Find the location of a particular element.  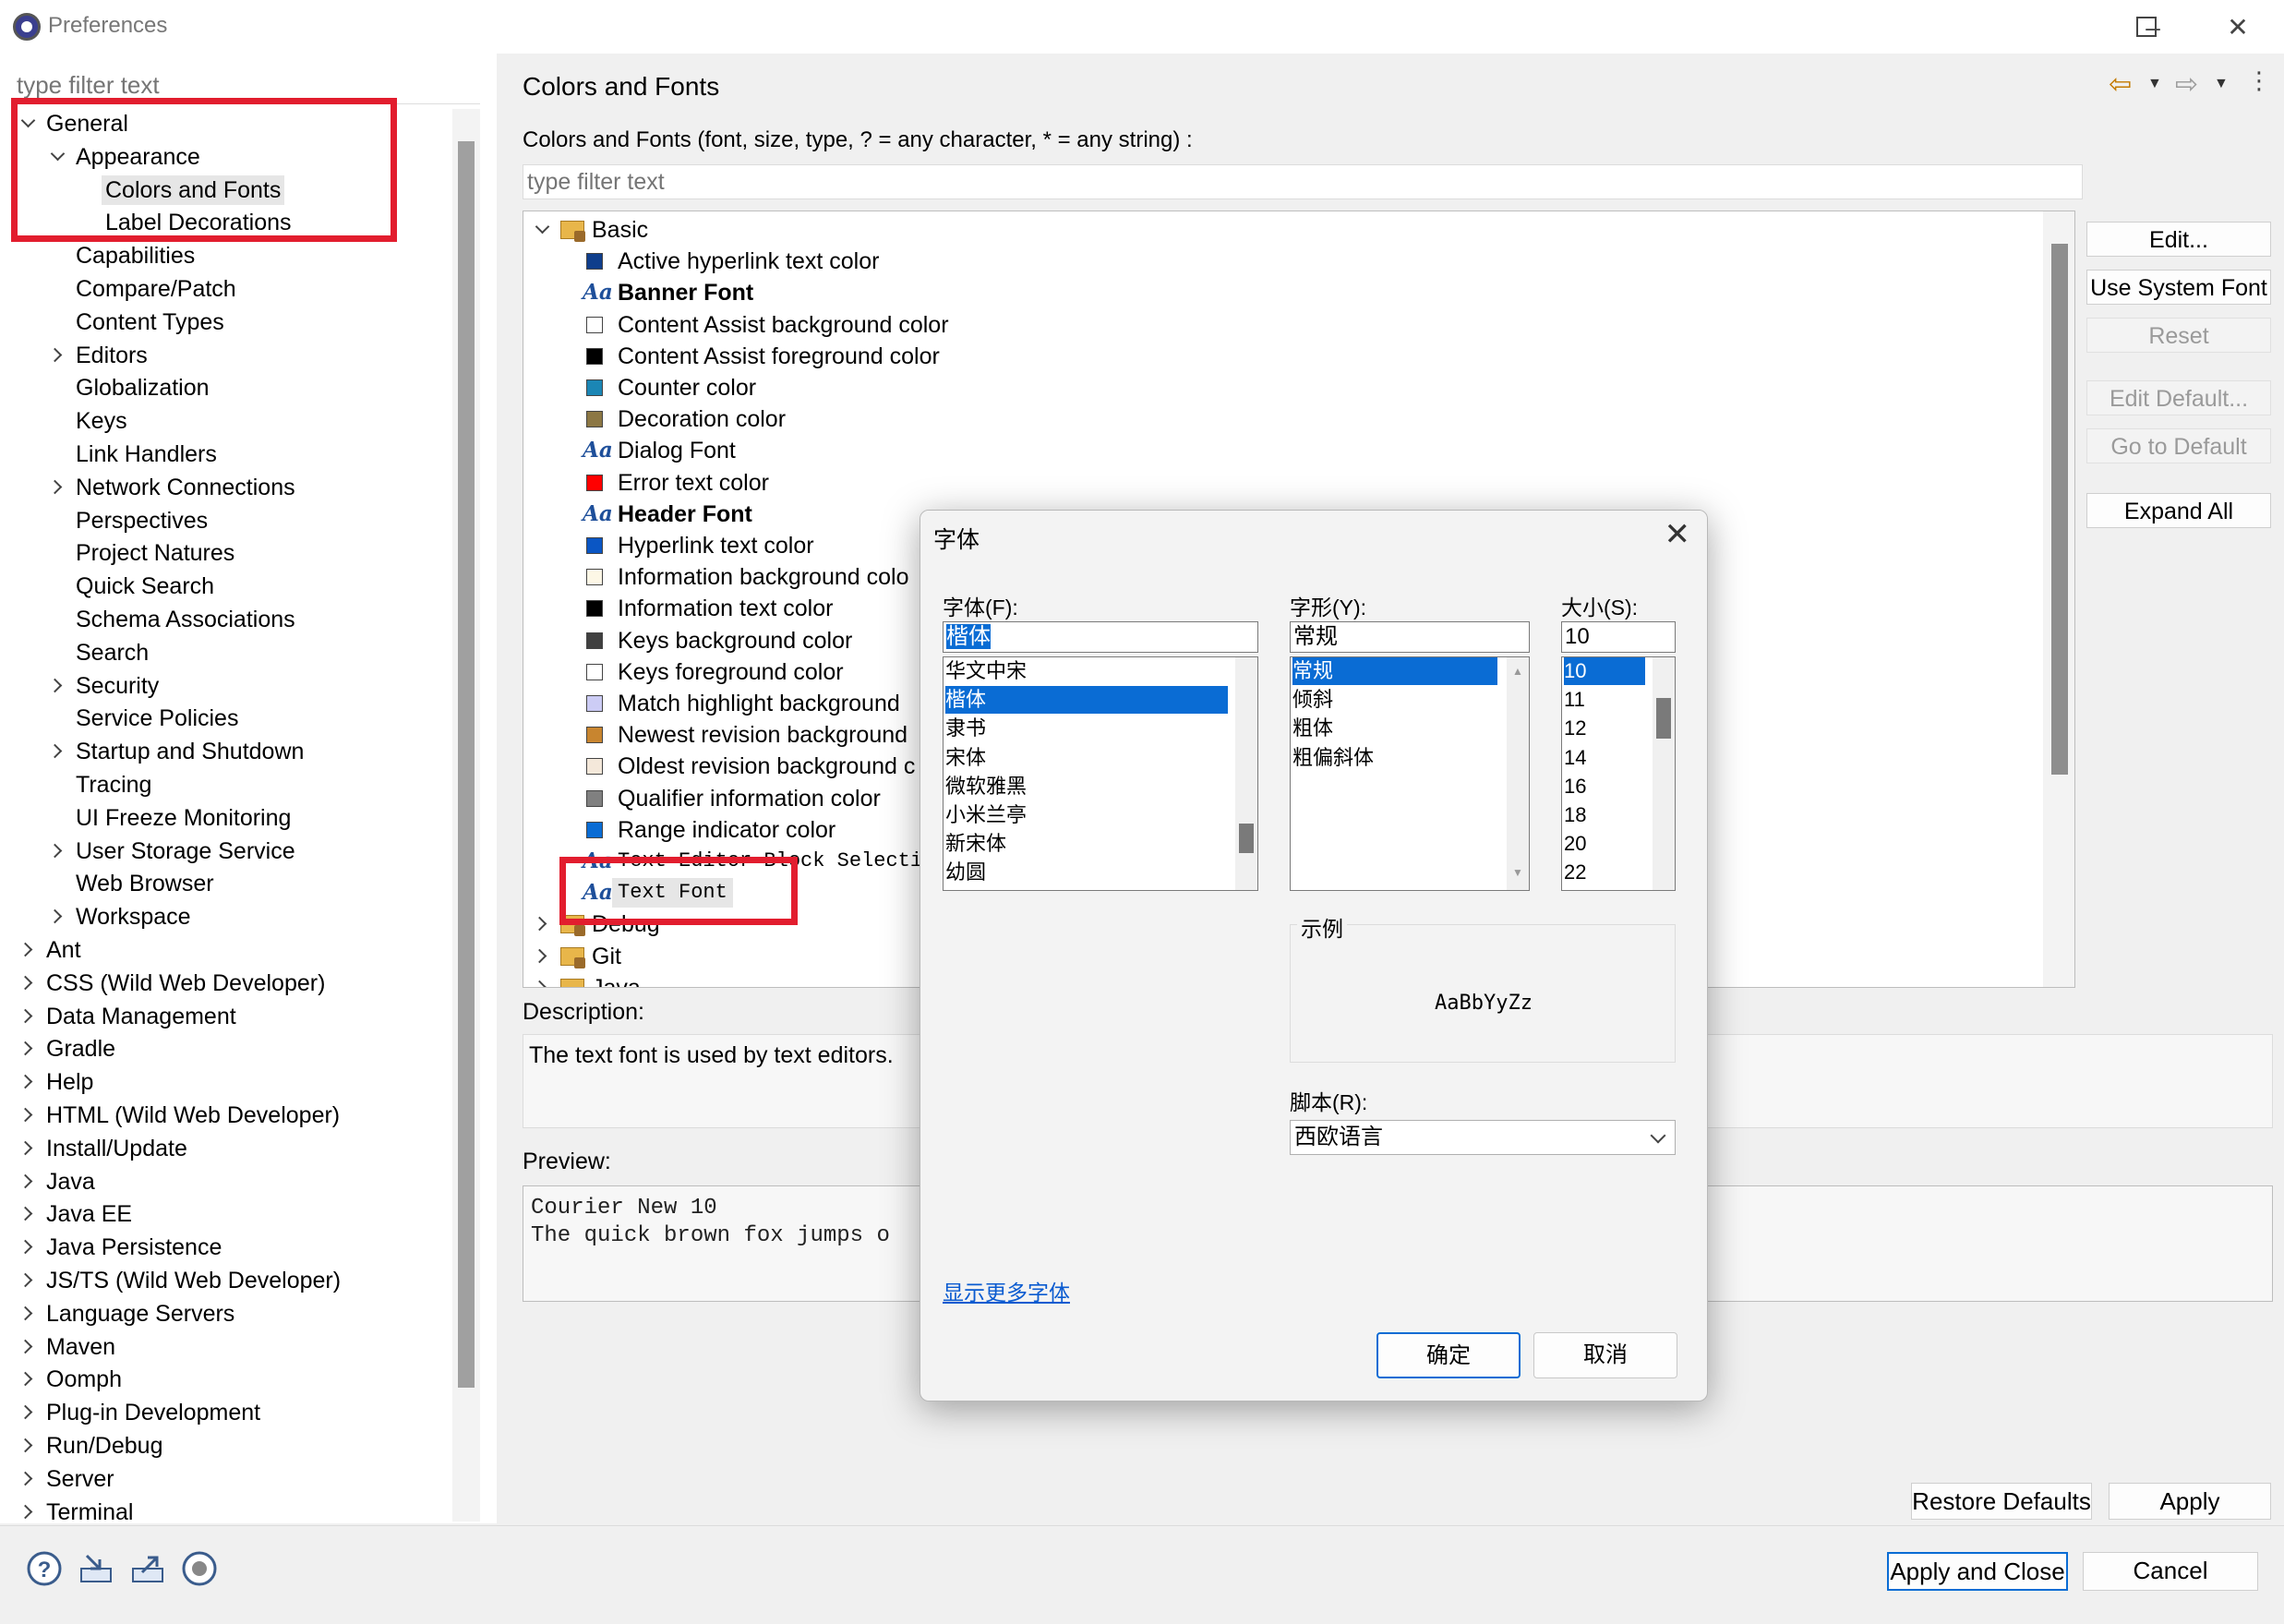

import-icon is located at coordinates (96, 1568).